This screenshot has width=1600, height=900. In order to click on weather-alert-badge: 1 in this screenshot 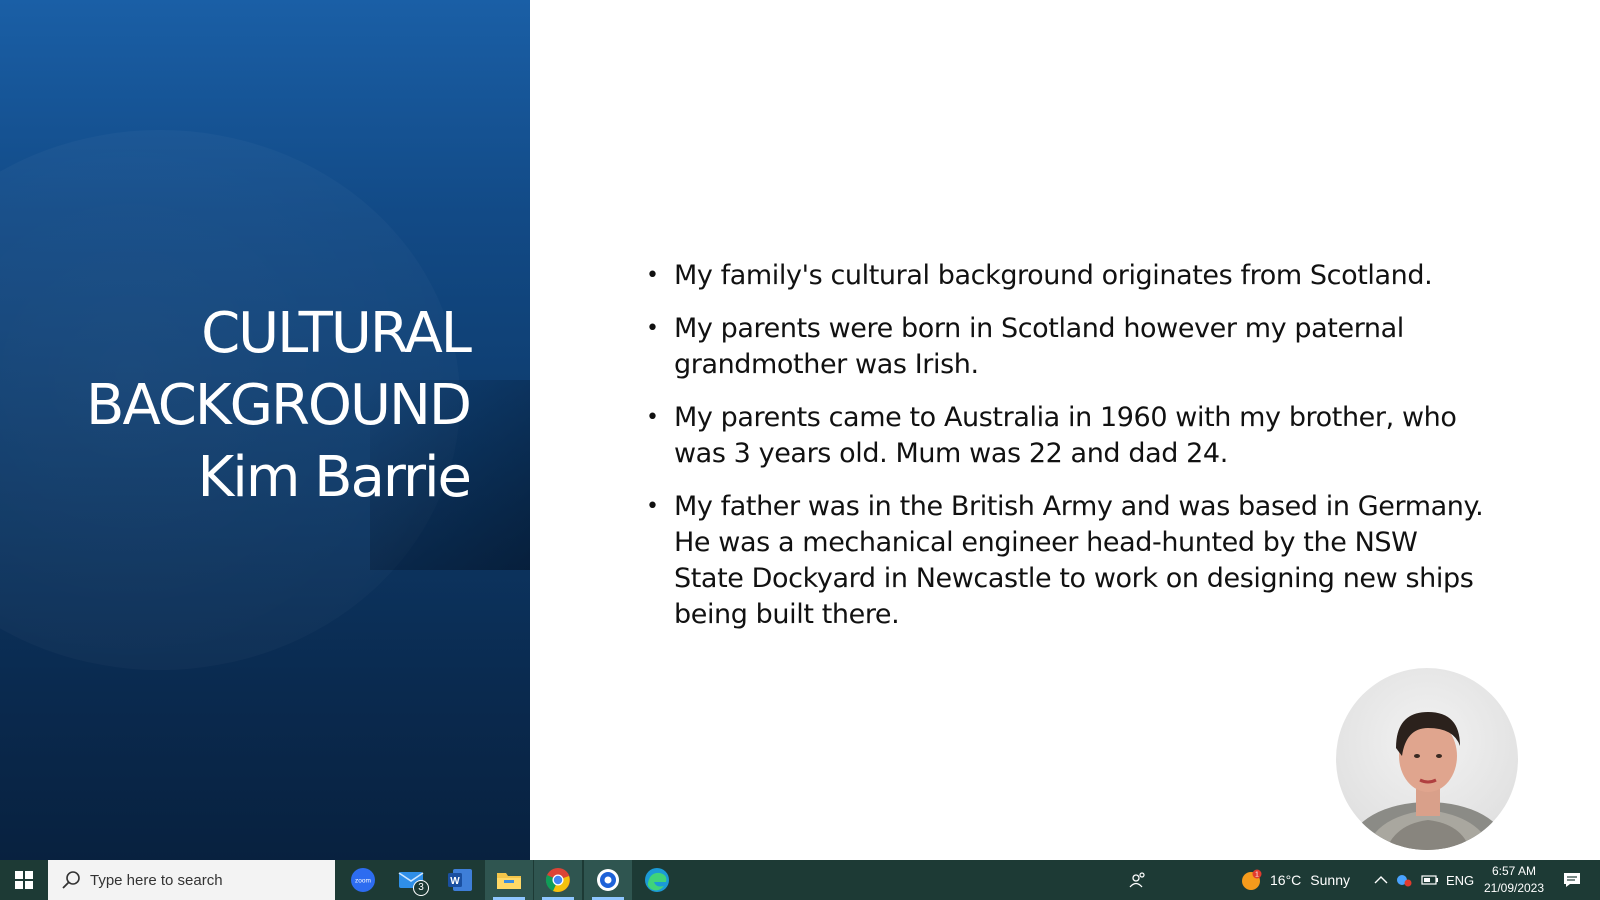, I will do `click(1257, 875)`.